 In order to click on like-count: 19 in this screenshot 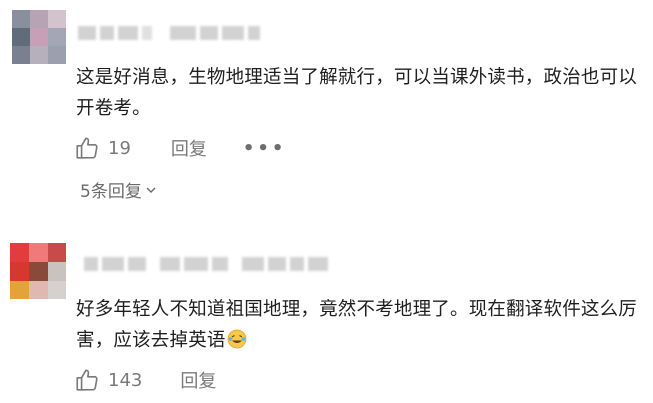, I will do `click(119, 148)`.